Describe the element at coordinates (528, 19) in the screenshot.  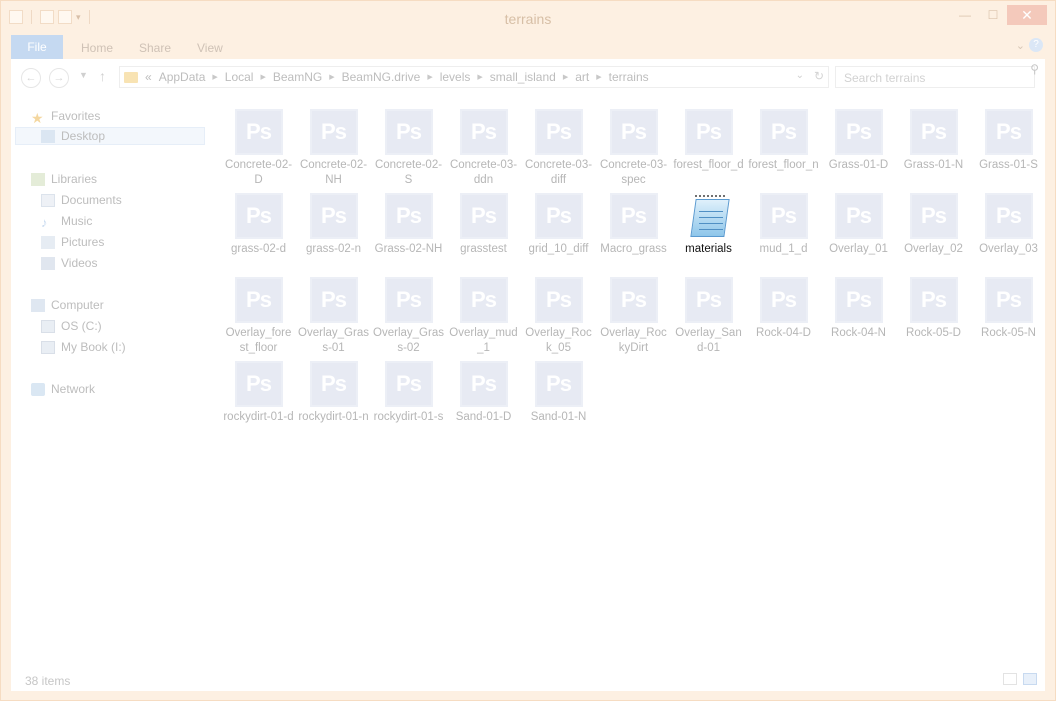
I see `window-title: terrains` at that location.